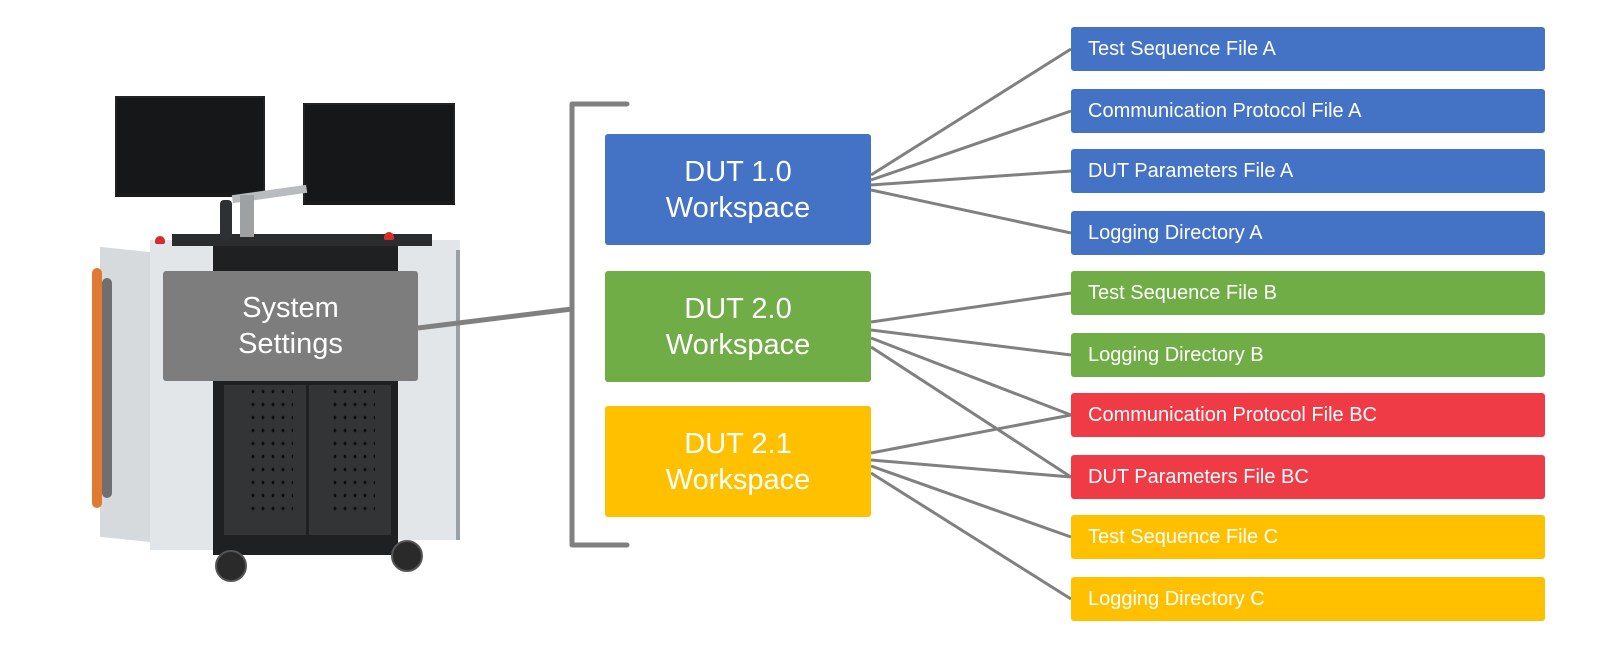 The height and width of the screenshot is (651, 1600). I want to click on file-communication-protocol-bc: Communication Protocol File BC, so click(1308, 415).